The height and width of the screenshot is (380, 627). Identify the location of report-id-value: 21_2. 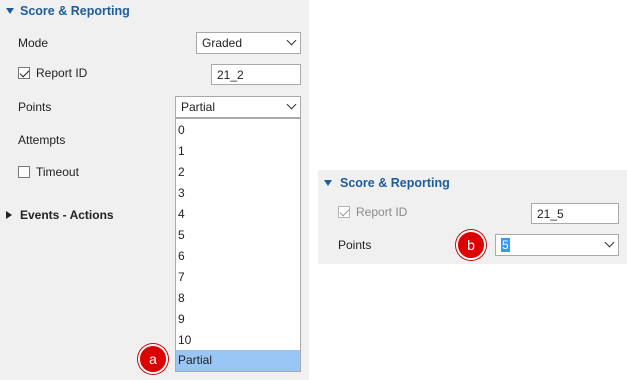
(230, 75).